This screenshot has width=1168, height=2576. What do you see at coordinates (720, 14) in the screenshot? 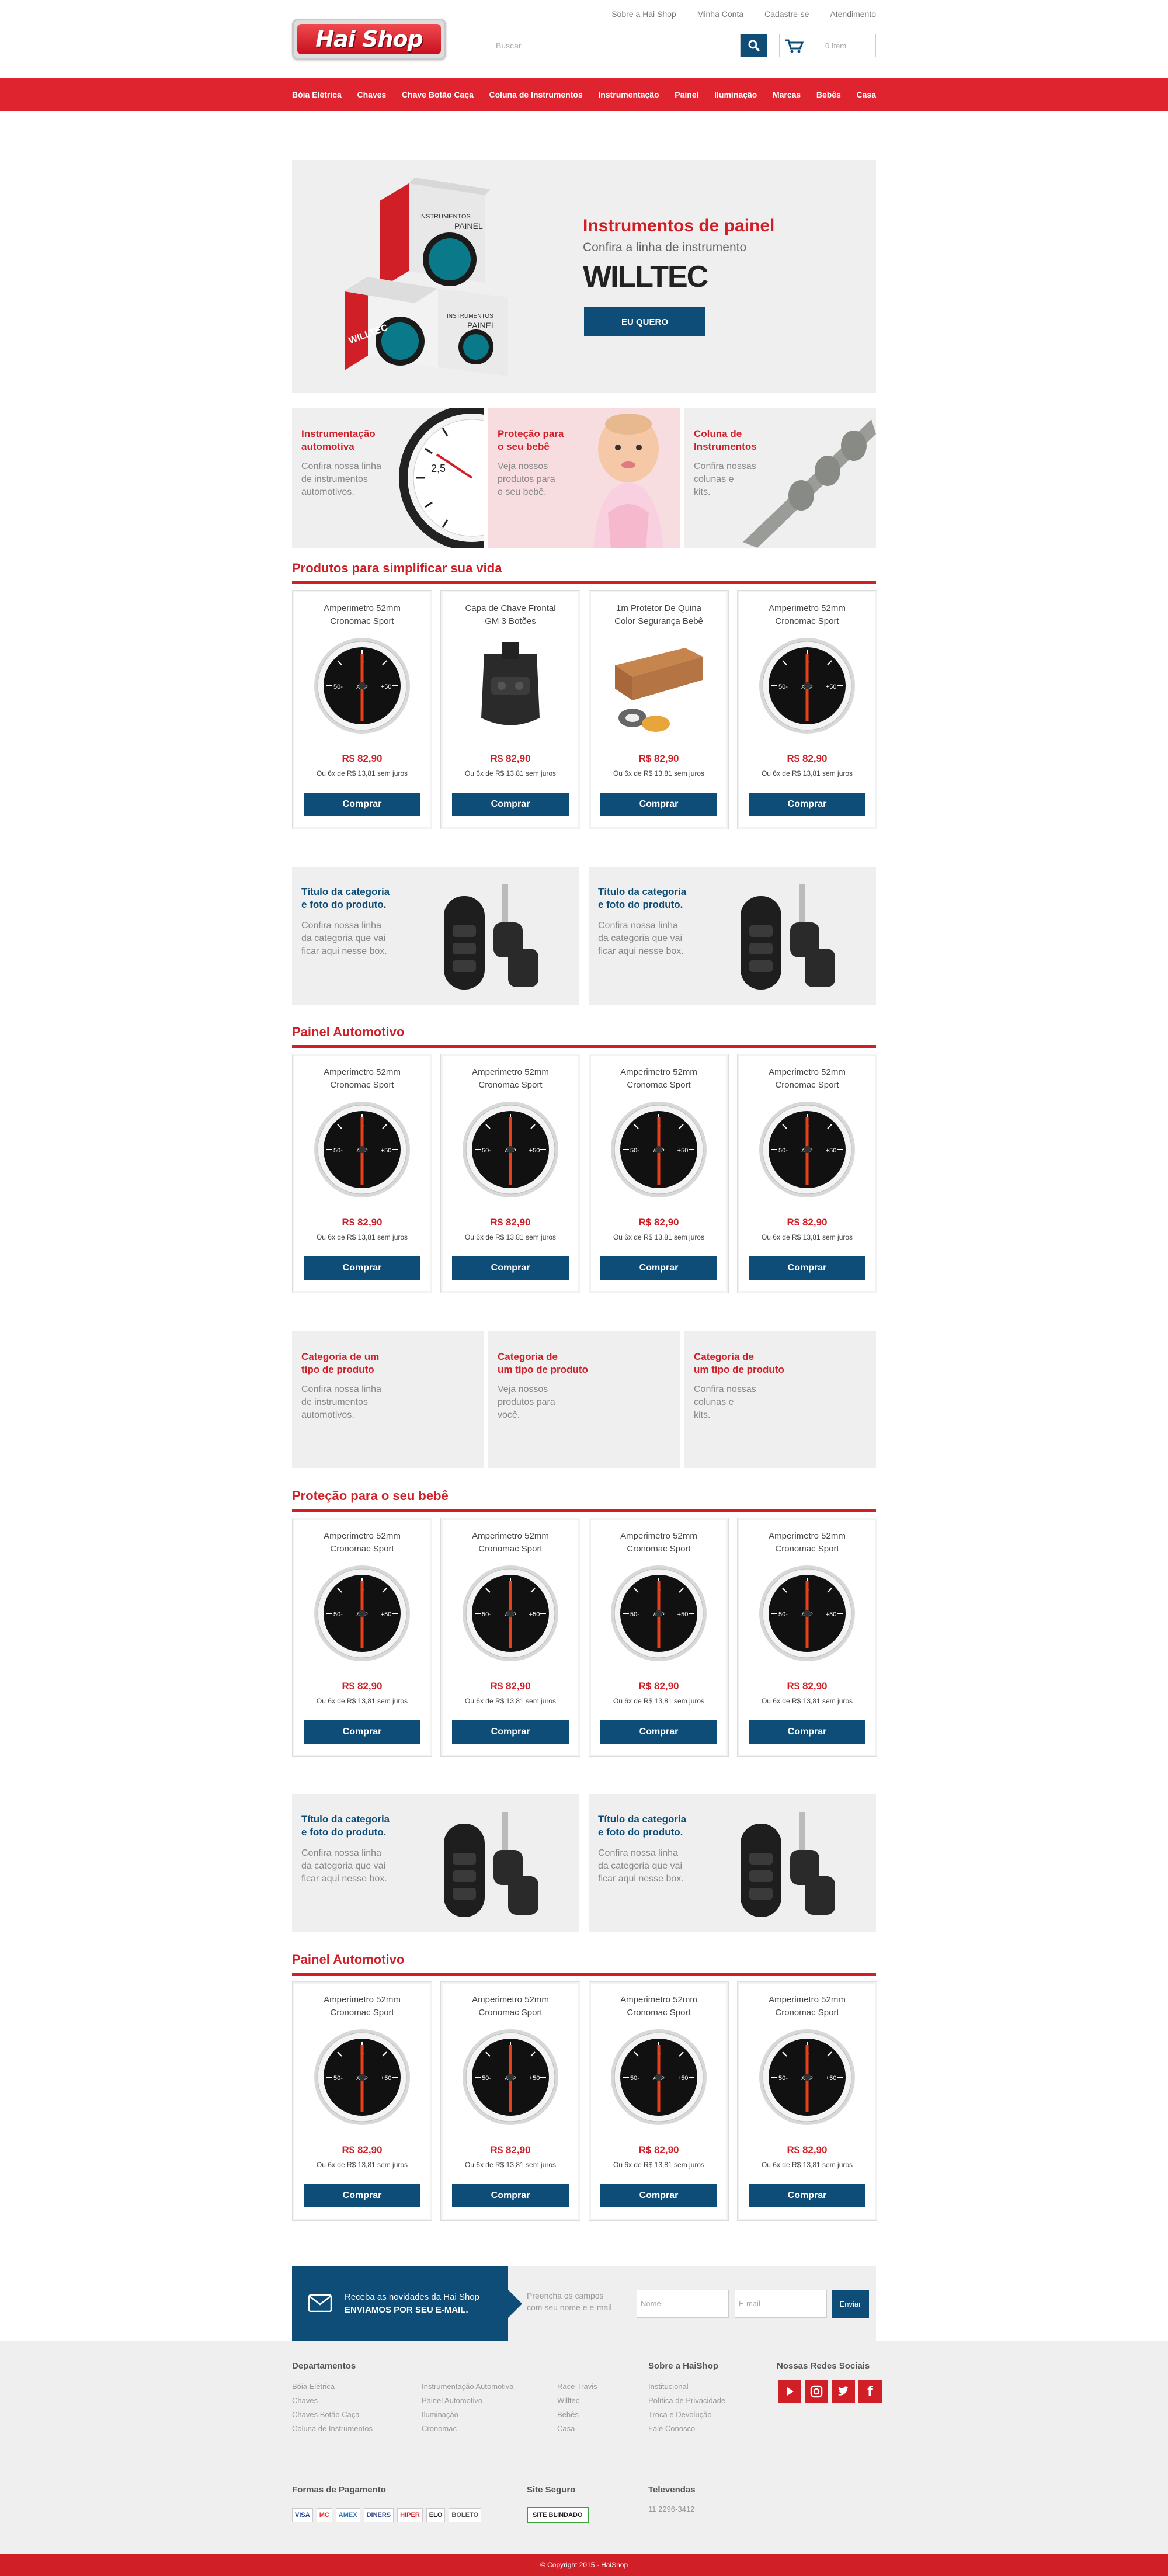
I see `top-link-account: Minha Conta` at bounding box center [720, 14].